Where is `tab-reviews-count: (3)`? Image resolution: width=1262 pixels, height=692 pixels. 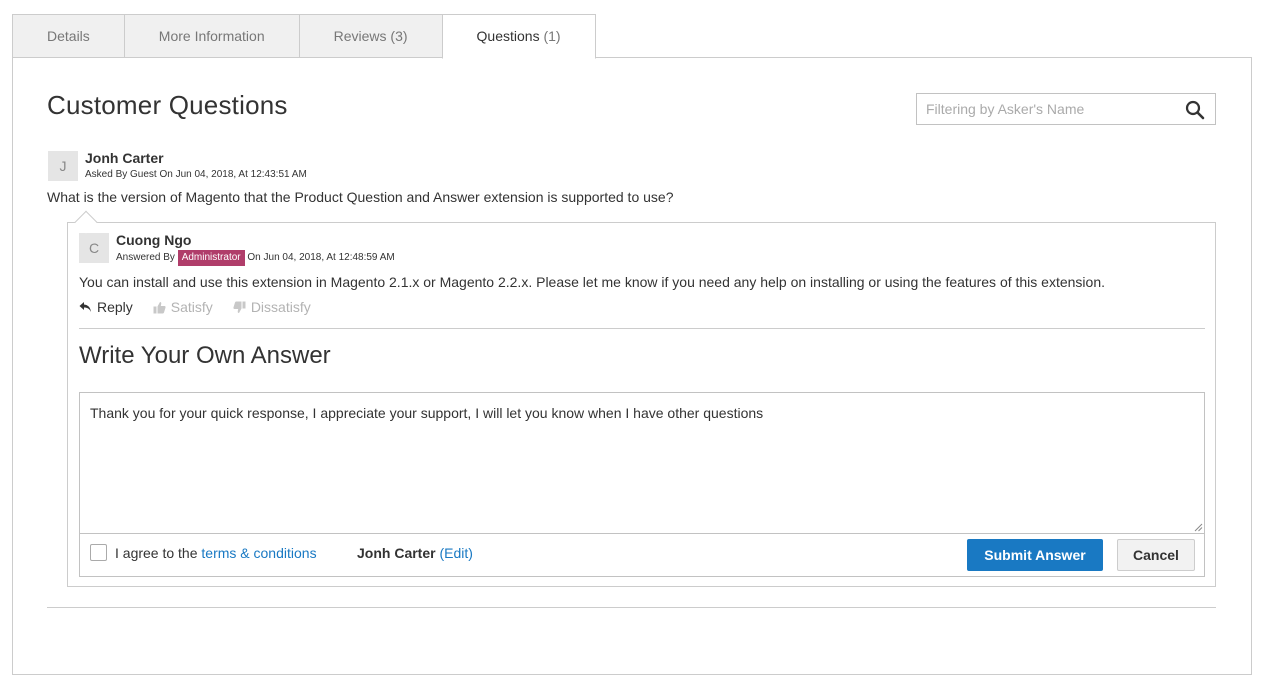 tab-reviews-count: (3) is located at coordinates (399, 36).